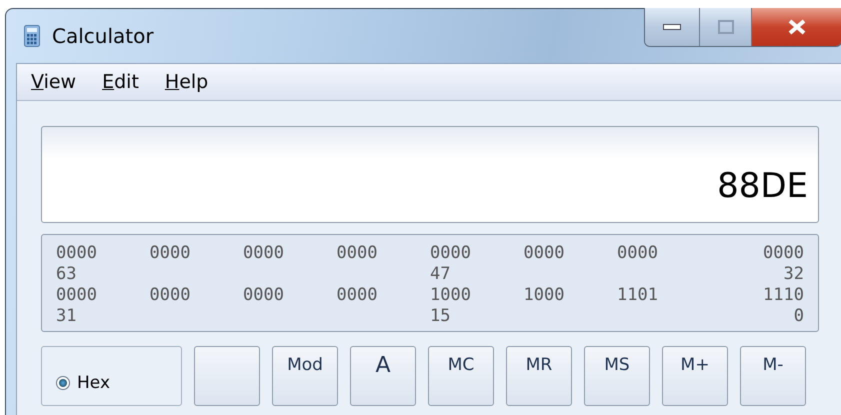 The height and width of the screenshot is (415, 841). I want to click on bit-position: 0, so click(799, 316).